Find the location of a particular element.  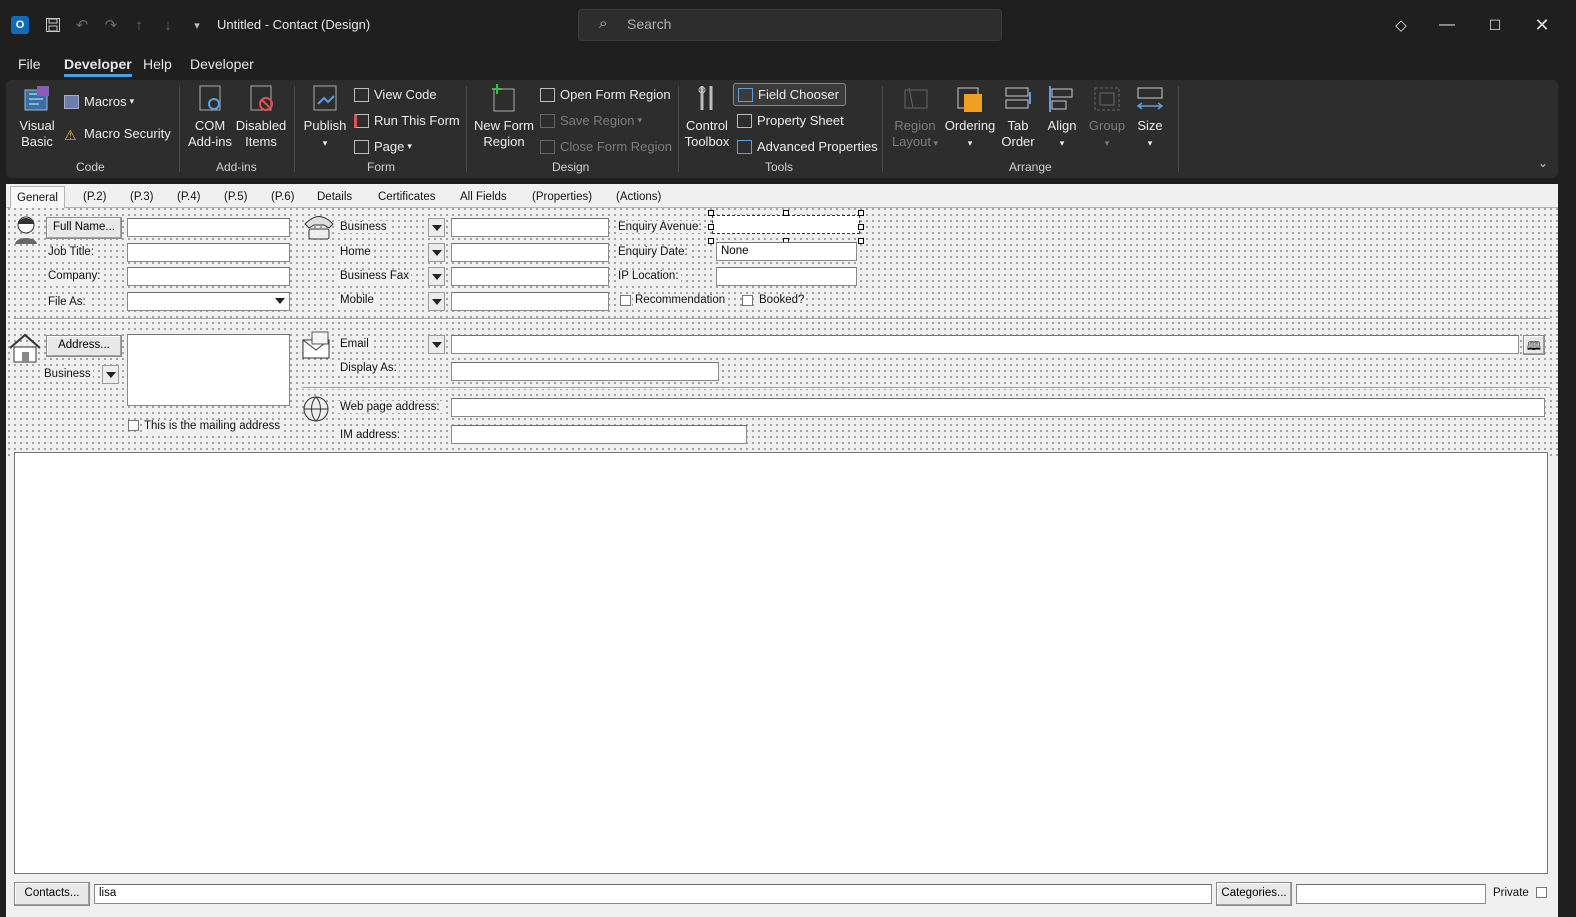

close-button: ✕ is located at coordinates (1542, 25).